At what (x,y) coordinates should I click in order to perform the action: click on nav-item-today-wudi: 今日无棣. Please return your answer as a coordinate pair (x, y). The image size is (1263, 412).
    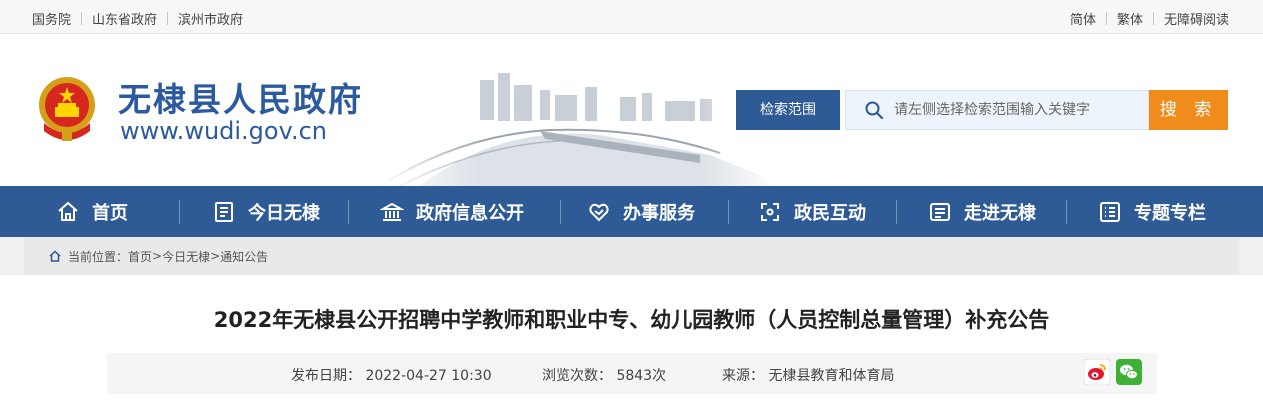
    Looking at the image, I should click on (266, 211).